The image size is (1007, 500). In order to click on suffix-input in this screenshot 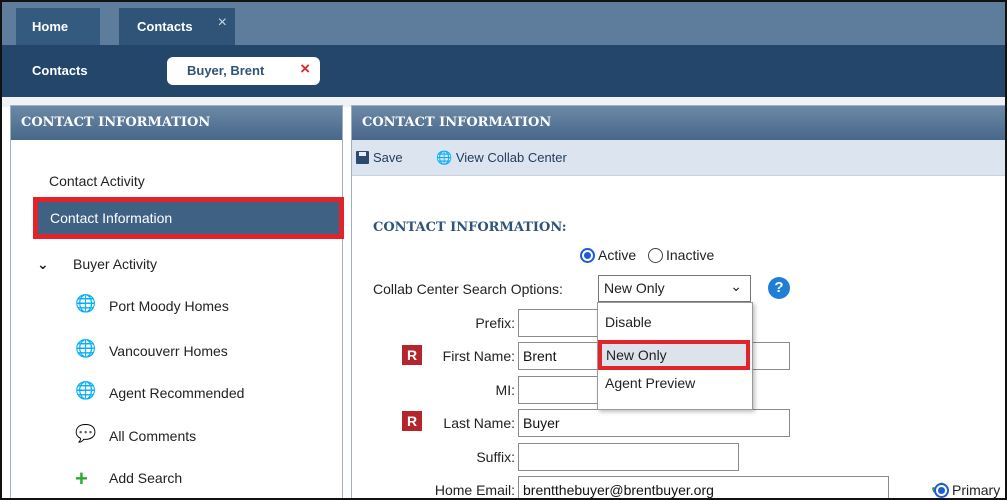, I will do `click(628, 457)`.